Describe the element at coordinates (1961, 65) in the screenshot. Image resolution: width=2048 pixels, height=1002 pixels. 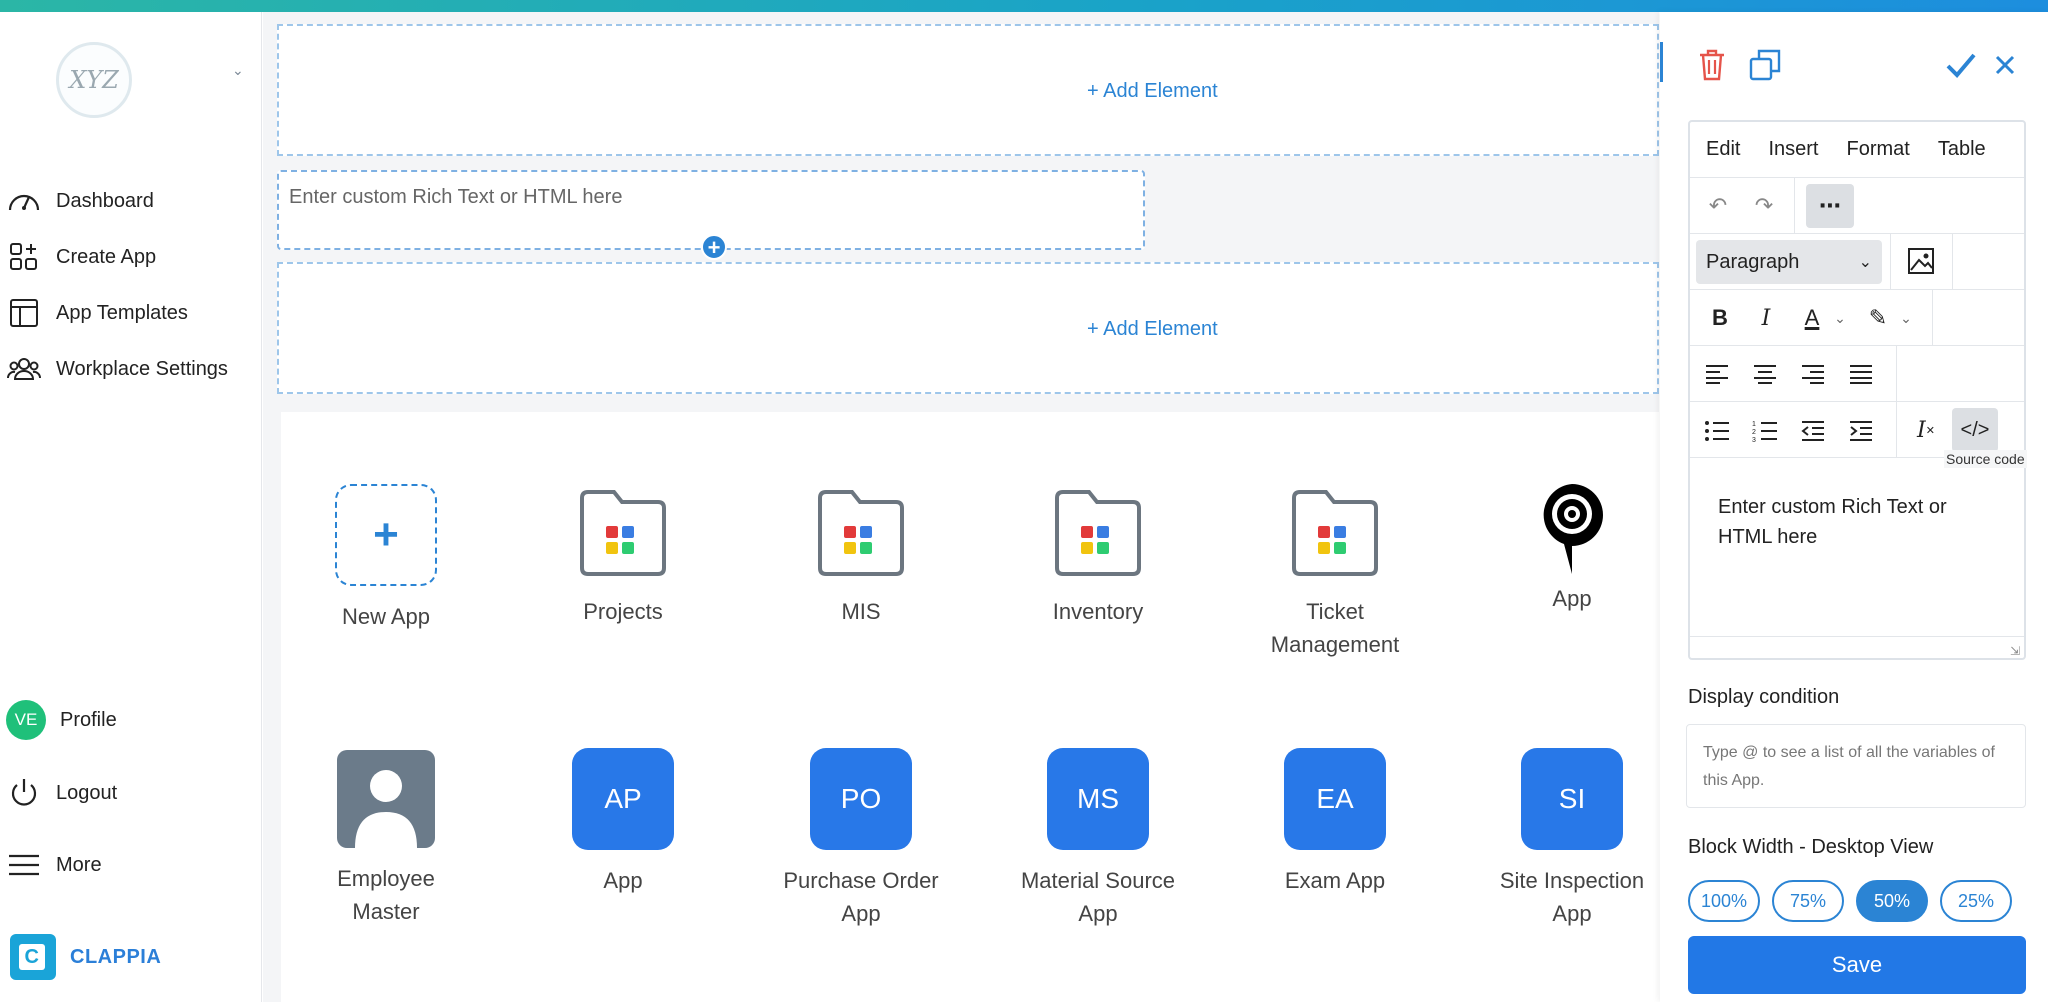
I see `check-icon` at that location.